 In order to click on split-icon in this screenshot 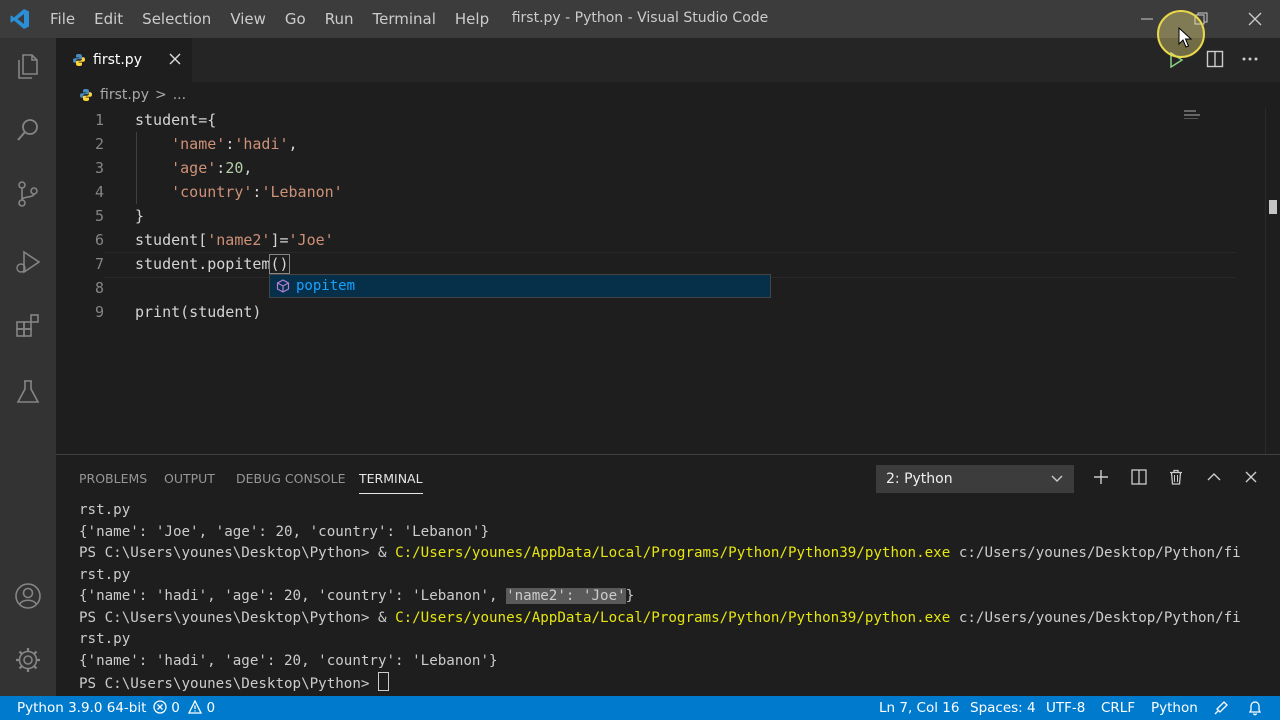, I will do `click(1139, 477)`.